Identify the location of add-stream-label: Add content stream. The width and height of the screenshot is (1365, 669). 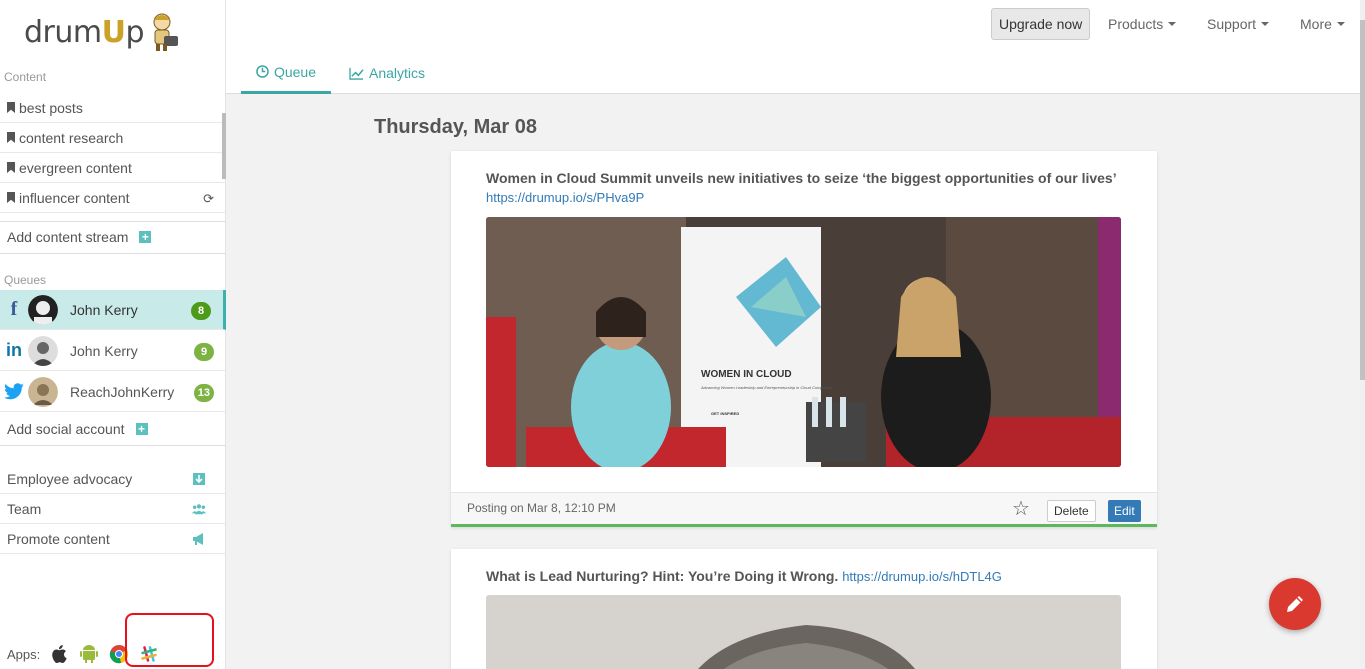
(68, 237).